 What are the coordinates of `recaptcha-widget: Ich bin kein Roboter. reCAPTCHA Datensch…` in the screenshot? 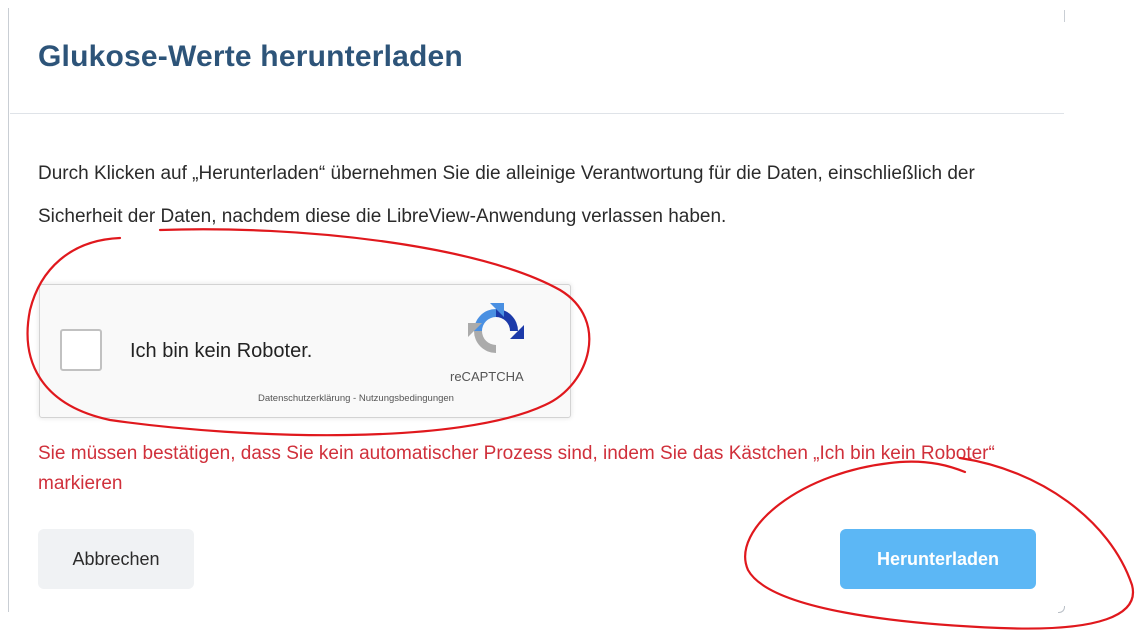 It's located at (305, 351).